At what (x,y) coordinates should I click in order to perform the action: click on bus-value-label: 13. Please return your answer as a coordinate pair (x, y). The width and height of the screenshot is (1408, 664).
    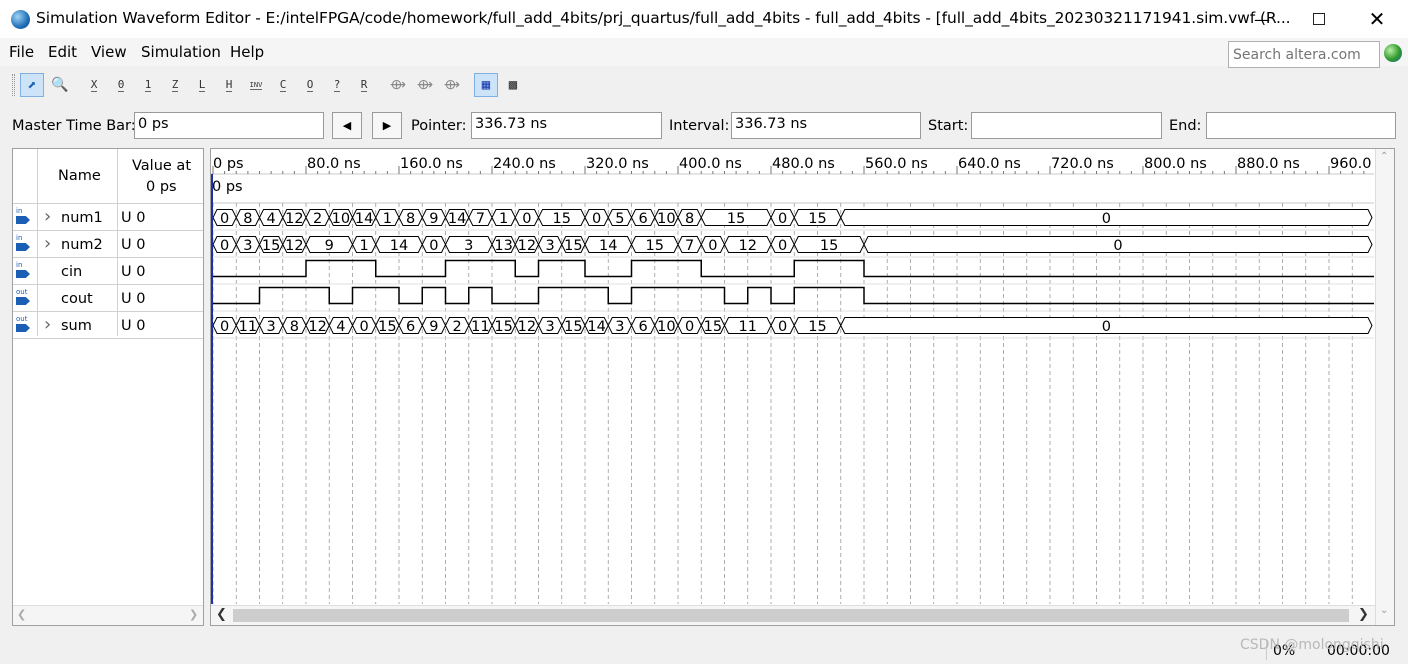
    Looking at the image, I should click on (503, 246).